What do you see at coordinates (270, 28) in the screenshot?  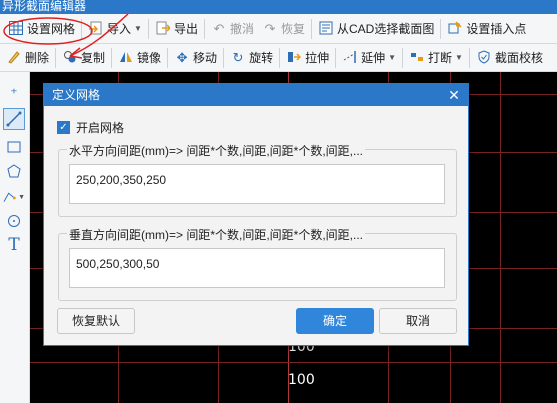 I see `redo-icon: ↷` at bounding box center [270, 28].